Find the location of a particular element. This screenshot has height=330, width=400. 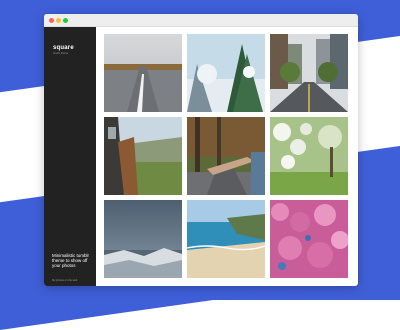

city-street-photo is located at coordinates (309, 73).